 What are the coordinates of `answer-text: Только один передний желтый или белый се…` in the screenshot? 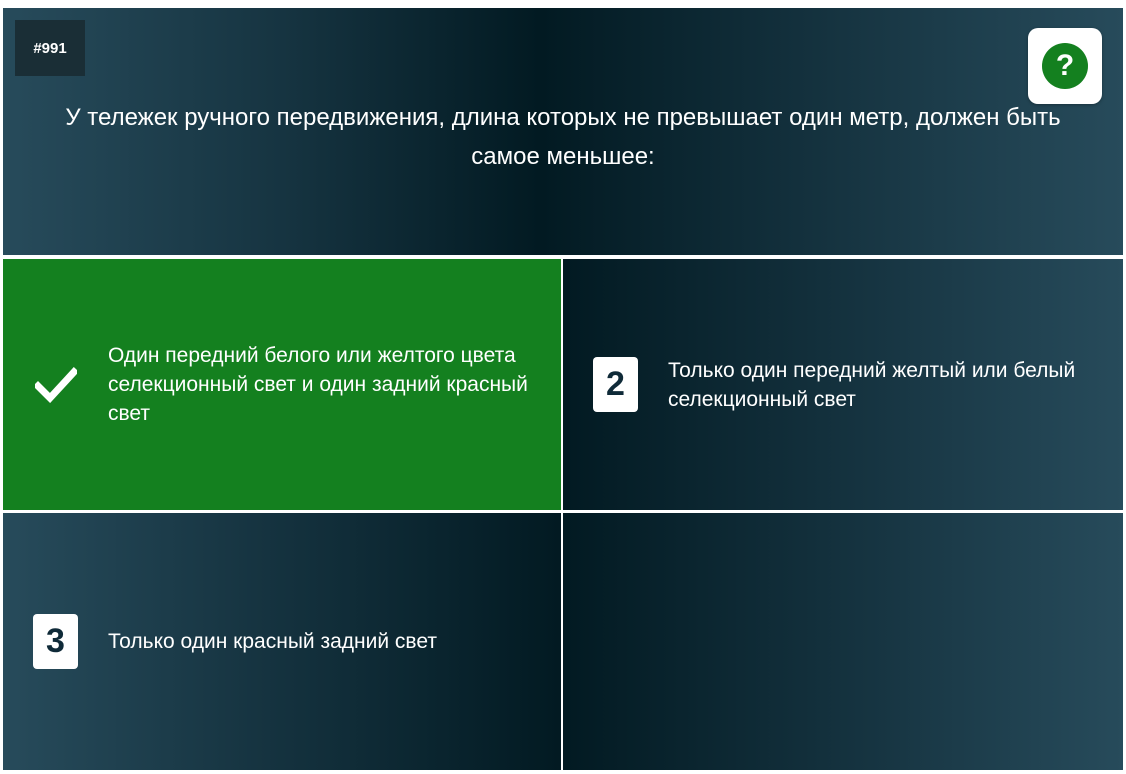 It's located at (872, 385).